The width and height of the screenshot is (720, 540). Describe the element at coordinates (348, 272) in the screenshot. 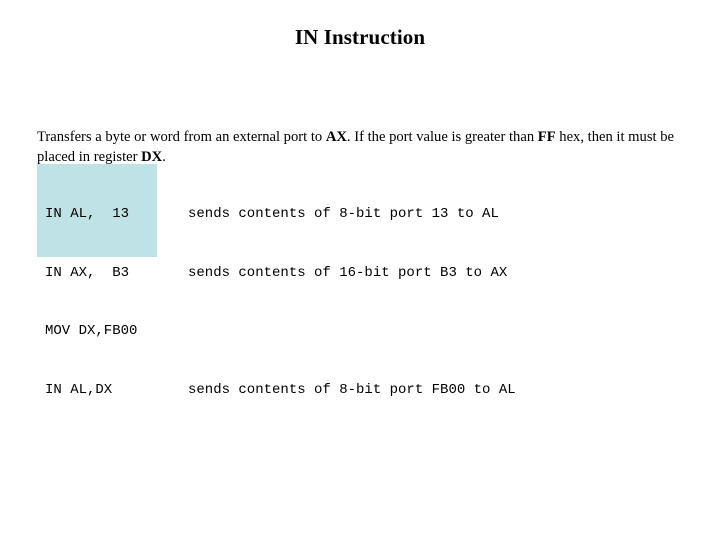

I see `description-line: sends contents of 16-bit port B3 to AX` at that location.